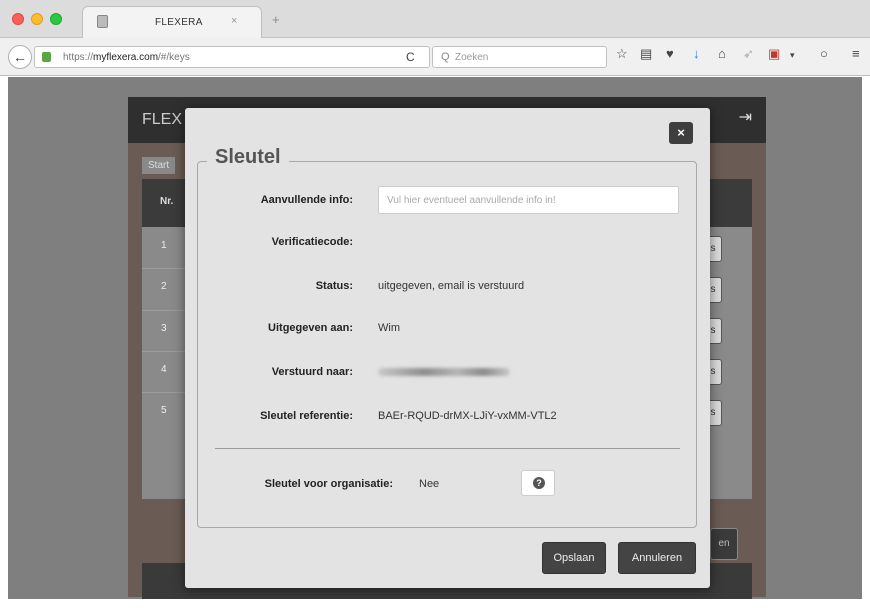 The image size is (870, 609). What do you see at coordinates (234, 21) in the screenshot?
I see `tab-close-icon: ×` at bounding box center [234, 21].